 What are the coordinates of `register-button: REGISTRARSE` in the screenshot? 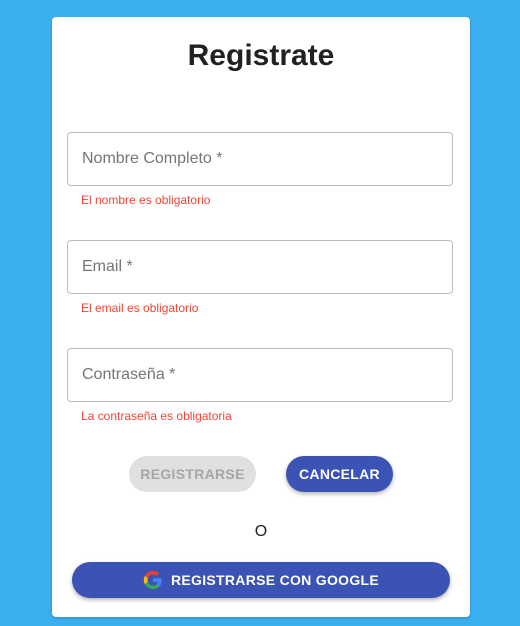 It's located at (192, 474).